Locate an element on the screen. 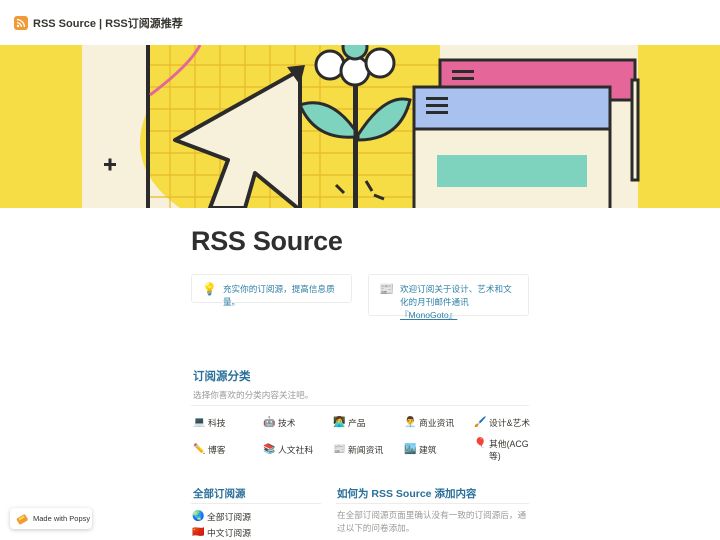  china-flag-icon: 🇨🇳 is located at coordinates (198, 532).